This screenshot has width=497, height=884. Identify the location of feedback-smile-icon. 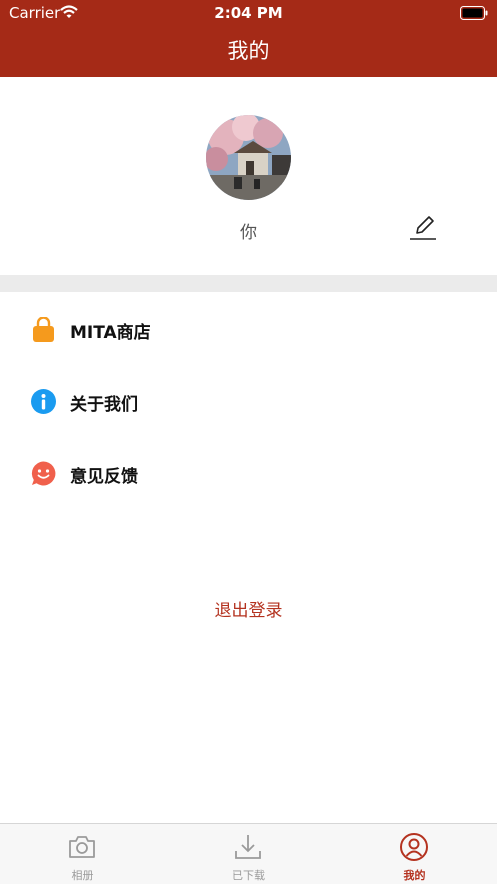
(43, 473).